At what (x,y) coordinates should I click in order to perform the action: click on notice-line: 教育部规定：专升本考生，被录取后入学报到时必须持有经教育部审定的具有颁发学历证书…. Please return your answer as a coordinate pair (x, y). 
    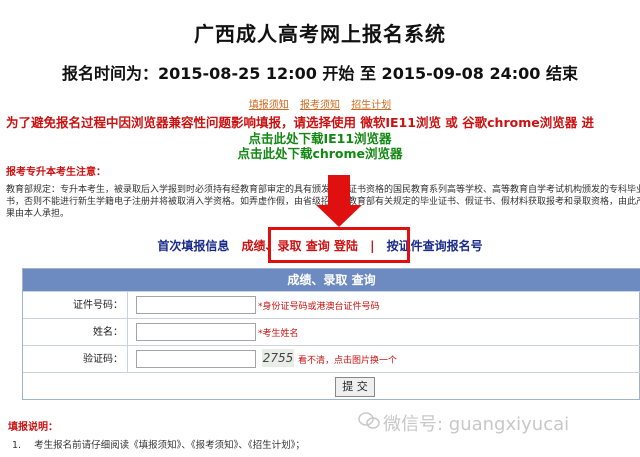
    Looking at the image, I should click on (323, 190).